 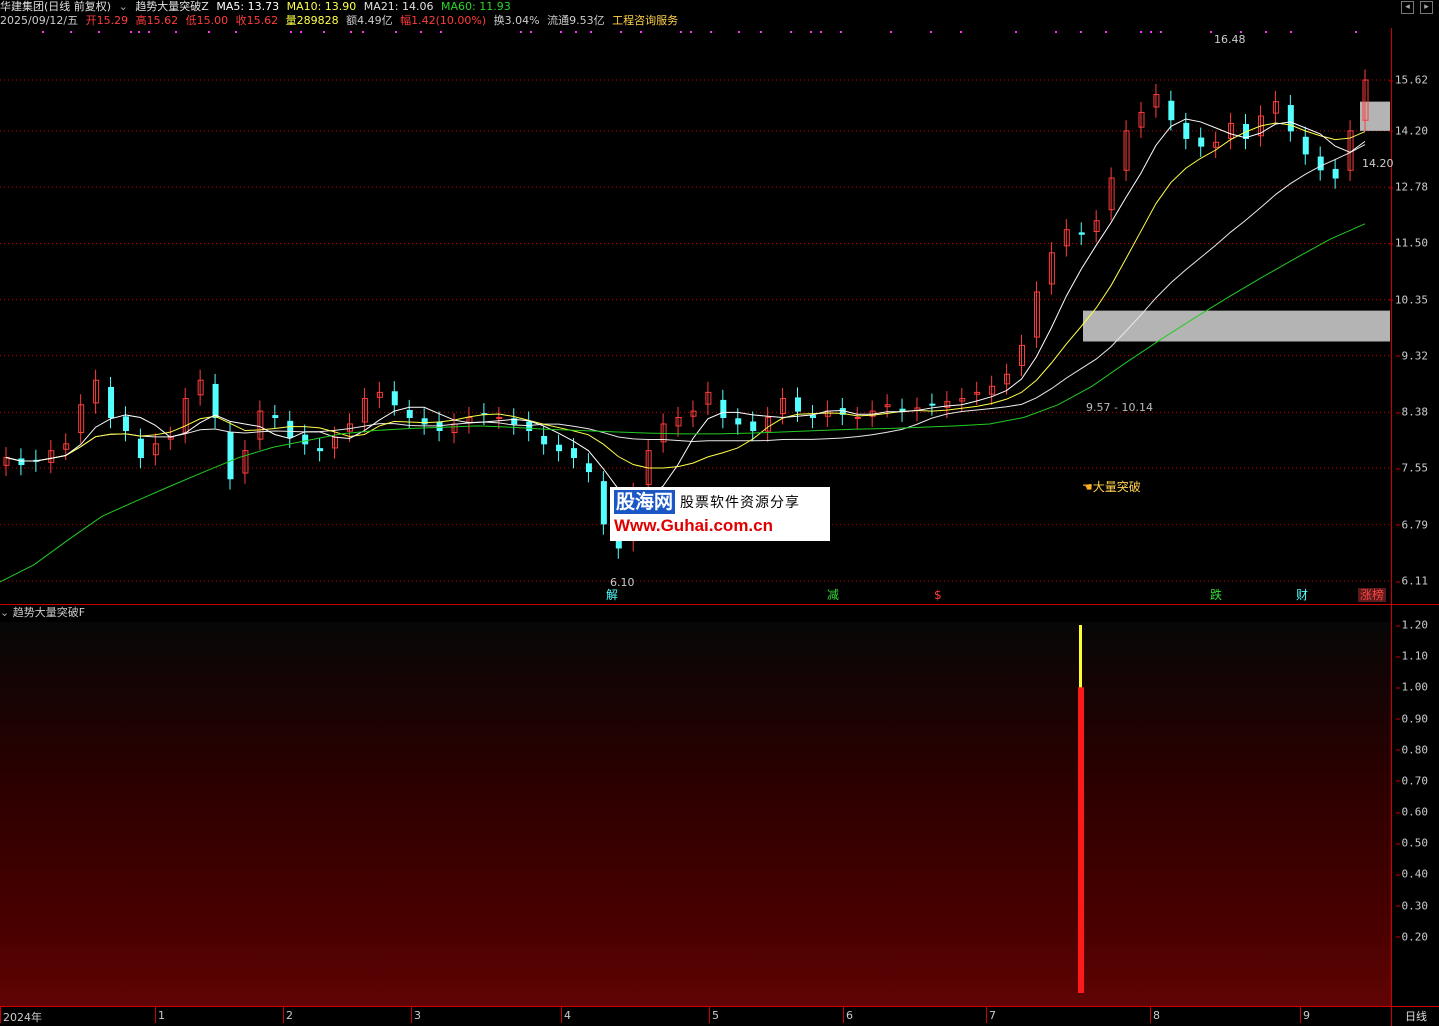 What do you see at coordinates (248, 6) in the screenshot?
I see `ma5-value: MA5: 13.73` at bounding box center [248, 6].